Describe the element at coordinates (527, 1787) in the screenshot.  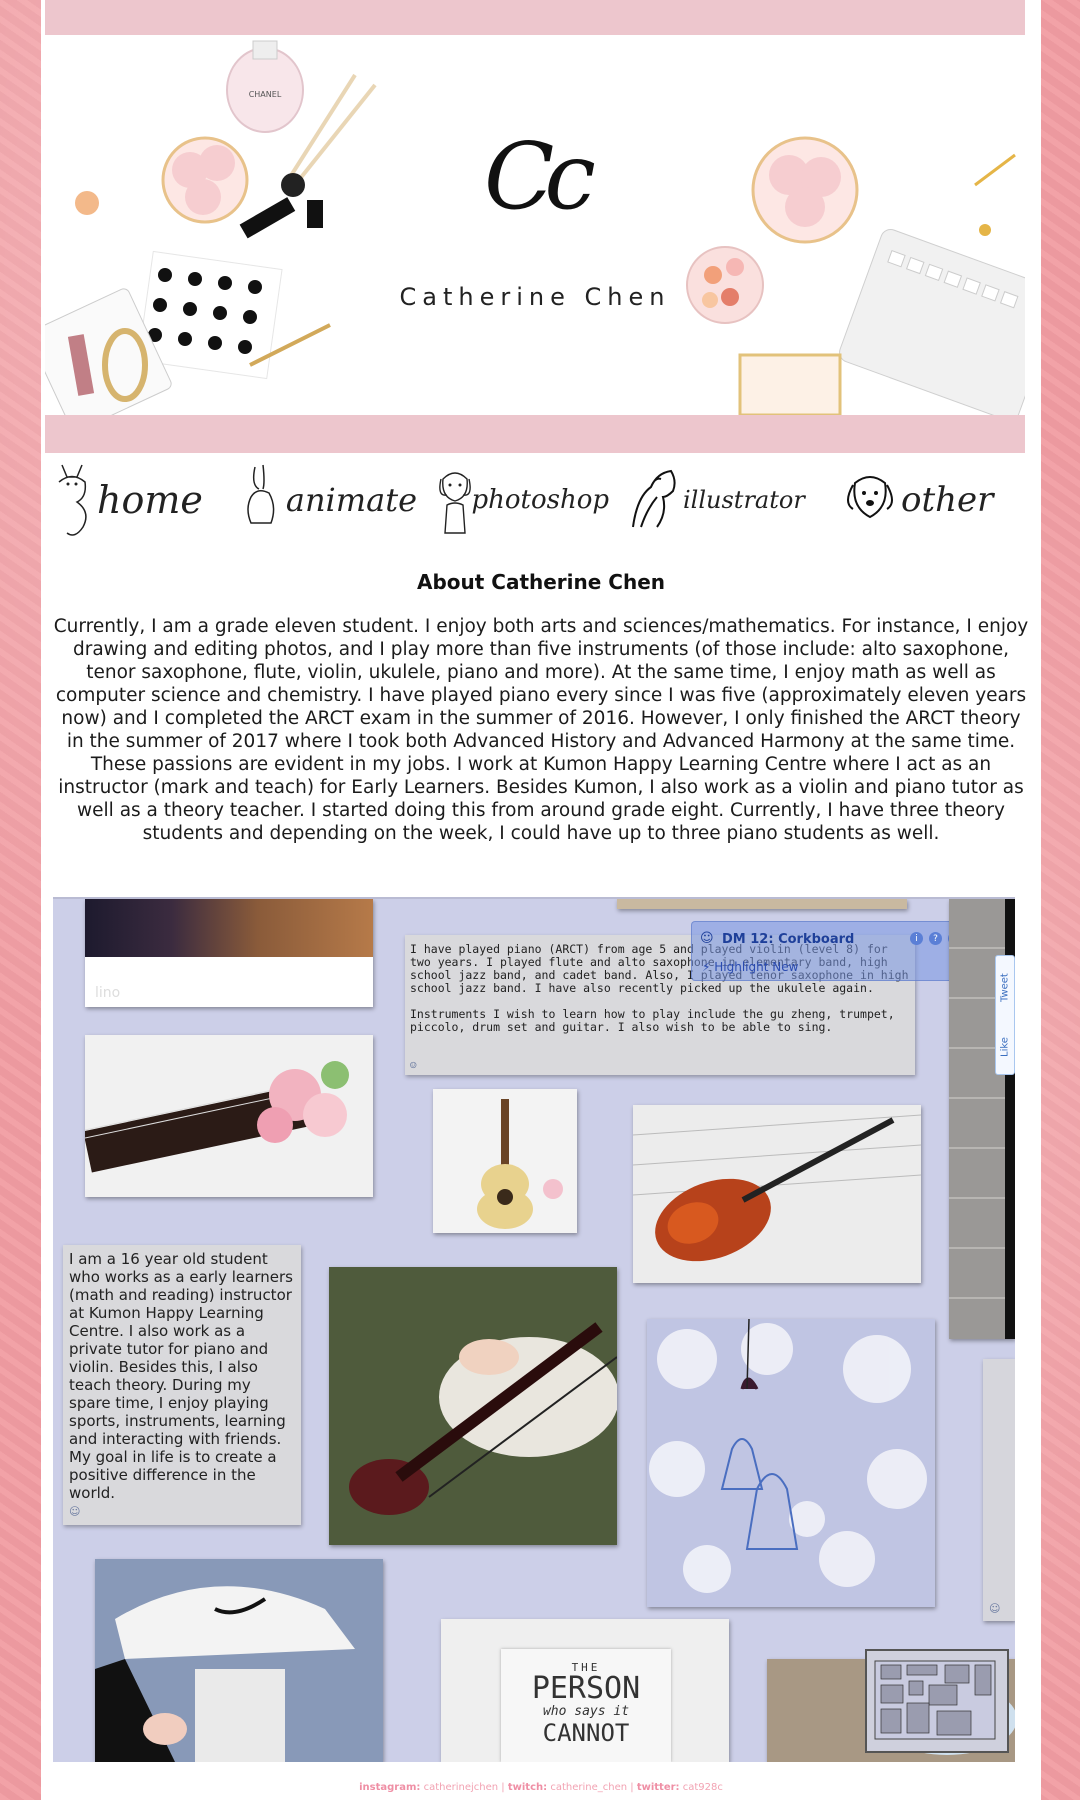
I see `twitch-label: twitch:` at that location.